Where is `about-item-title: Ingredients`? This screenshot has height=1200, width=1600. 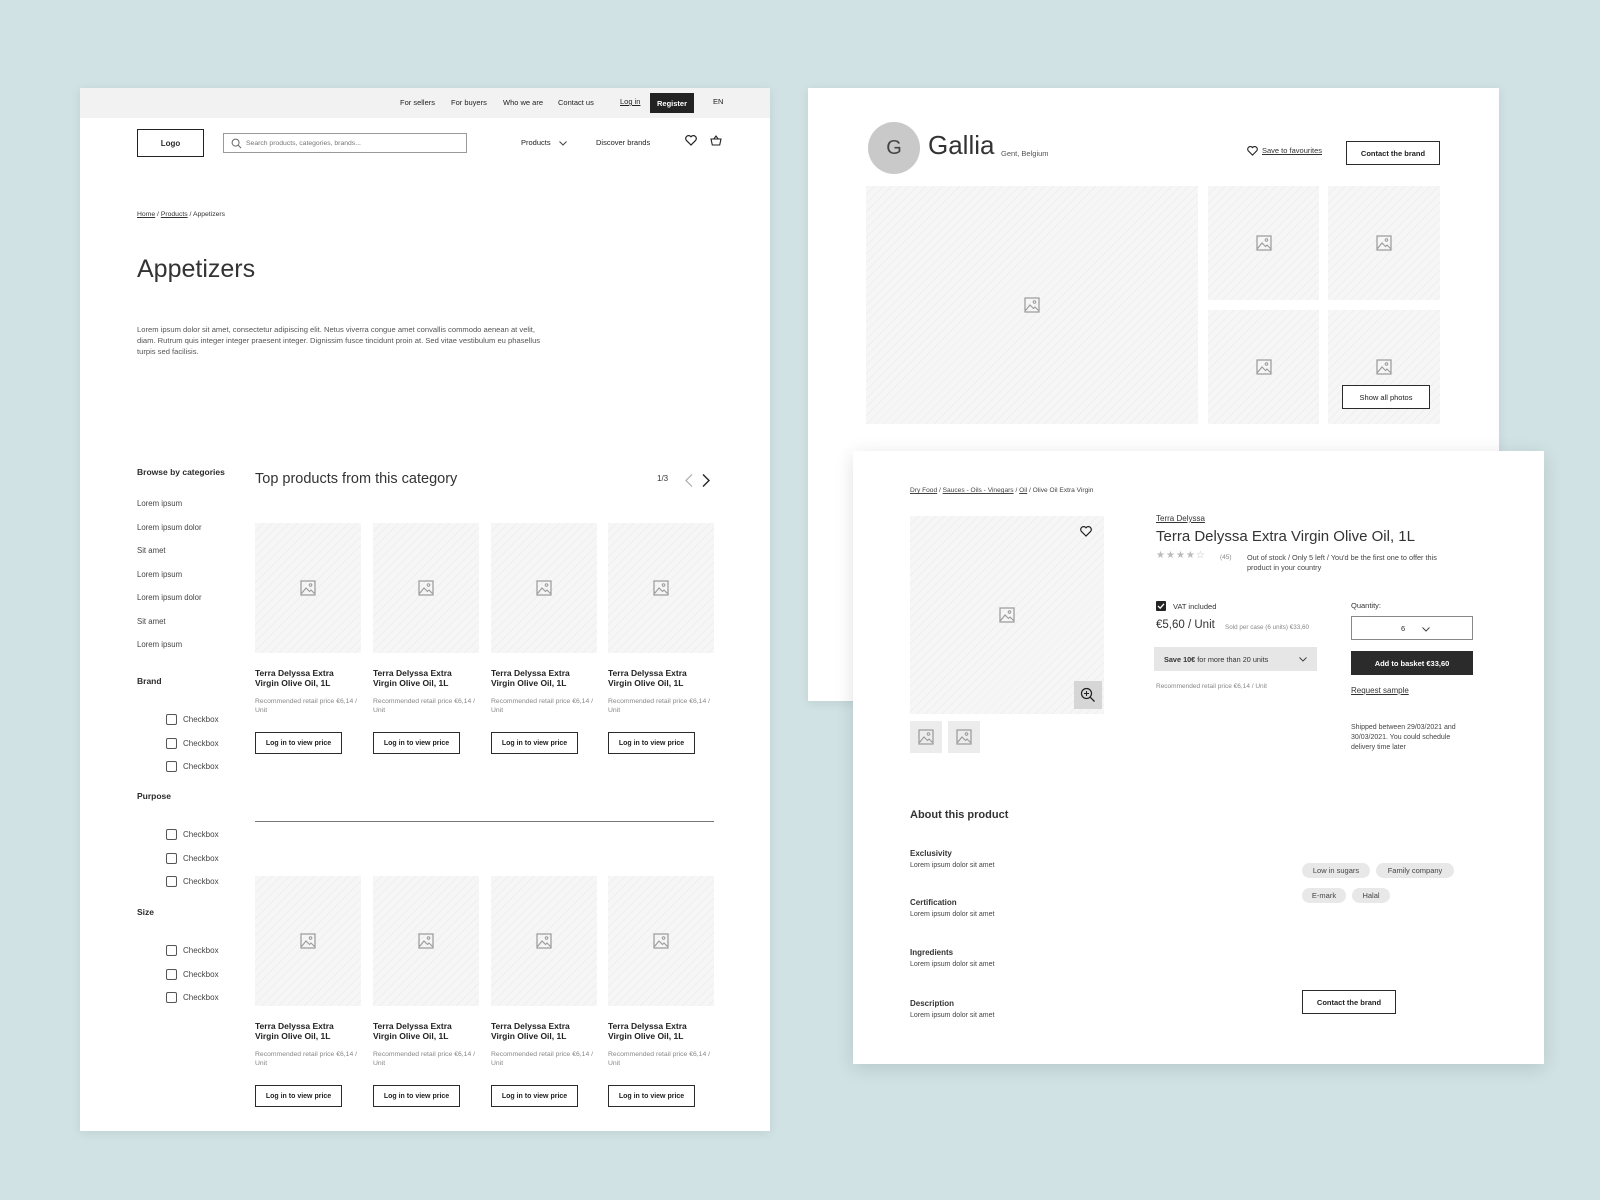 about-item-title: Ingredients is located at coordinates (932, 952).